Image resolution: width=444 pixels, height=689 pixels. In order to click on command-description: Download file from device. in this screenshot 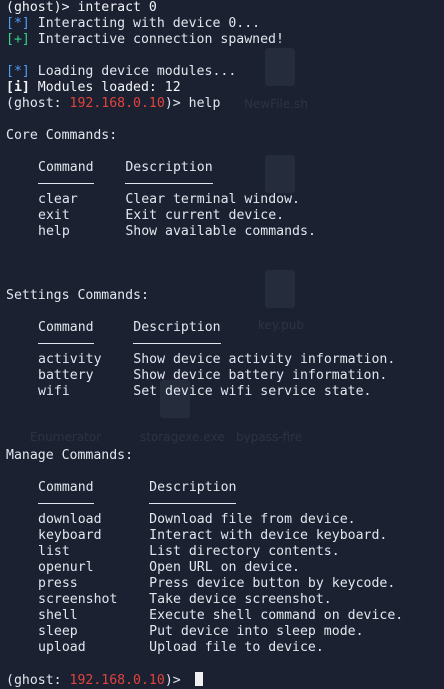, I will do `click(252, 519)`.